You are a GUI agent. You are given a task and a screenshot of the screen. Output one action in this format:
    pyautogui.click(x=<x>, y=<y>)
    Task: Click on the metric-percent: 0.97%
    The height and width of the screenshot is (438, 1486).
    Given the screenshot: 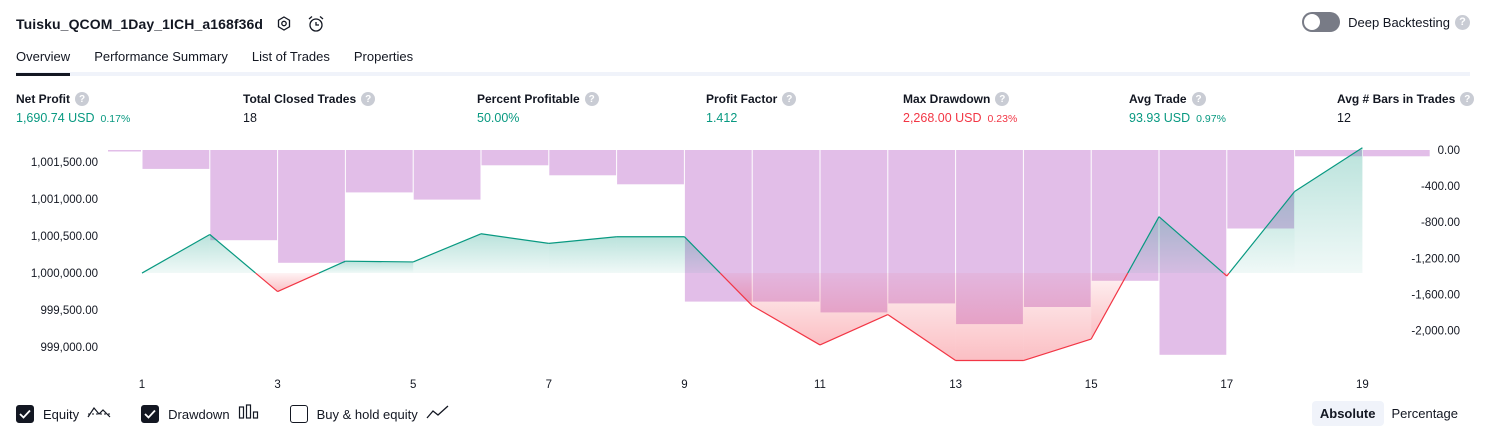 What is the action you would take?
    pyautogui.click(x=1211, y=119)
    